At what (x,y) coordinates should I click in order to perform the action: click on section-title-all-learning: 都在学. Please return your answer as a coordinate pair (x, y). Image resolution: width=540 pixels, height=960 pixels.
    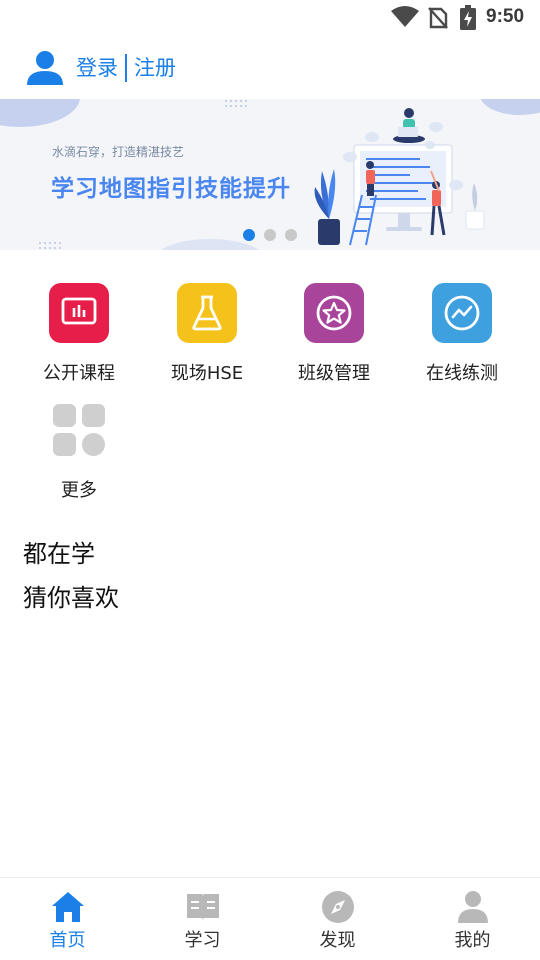
    Looking at the image, I should click on (59, 554).